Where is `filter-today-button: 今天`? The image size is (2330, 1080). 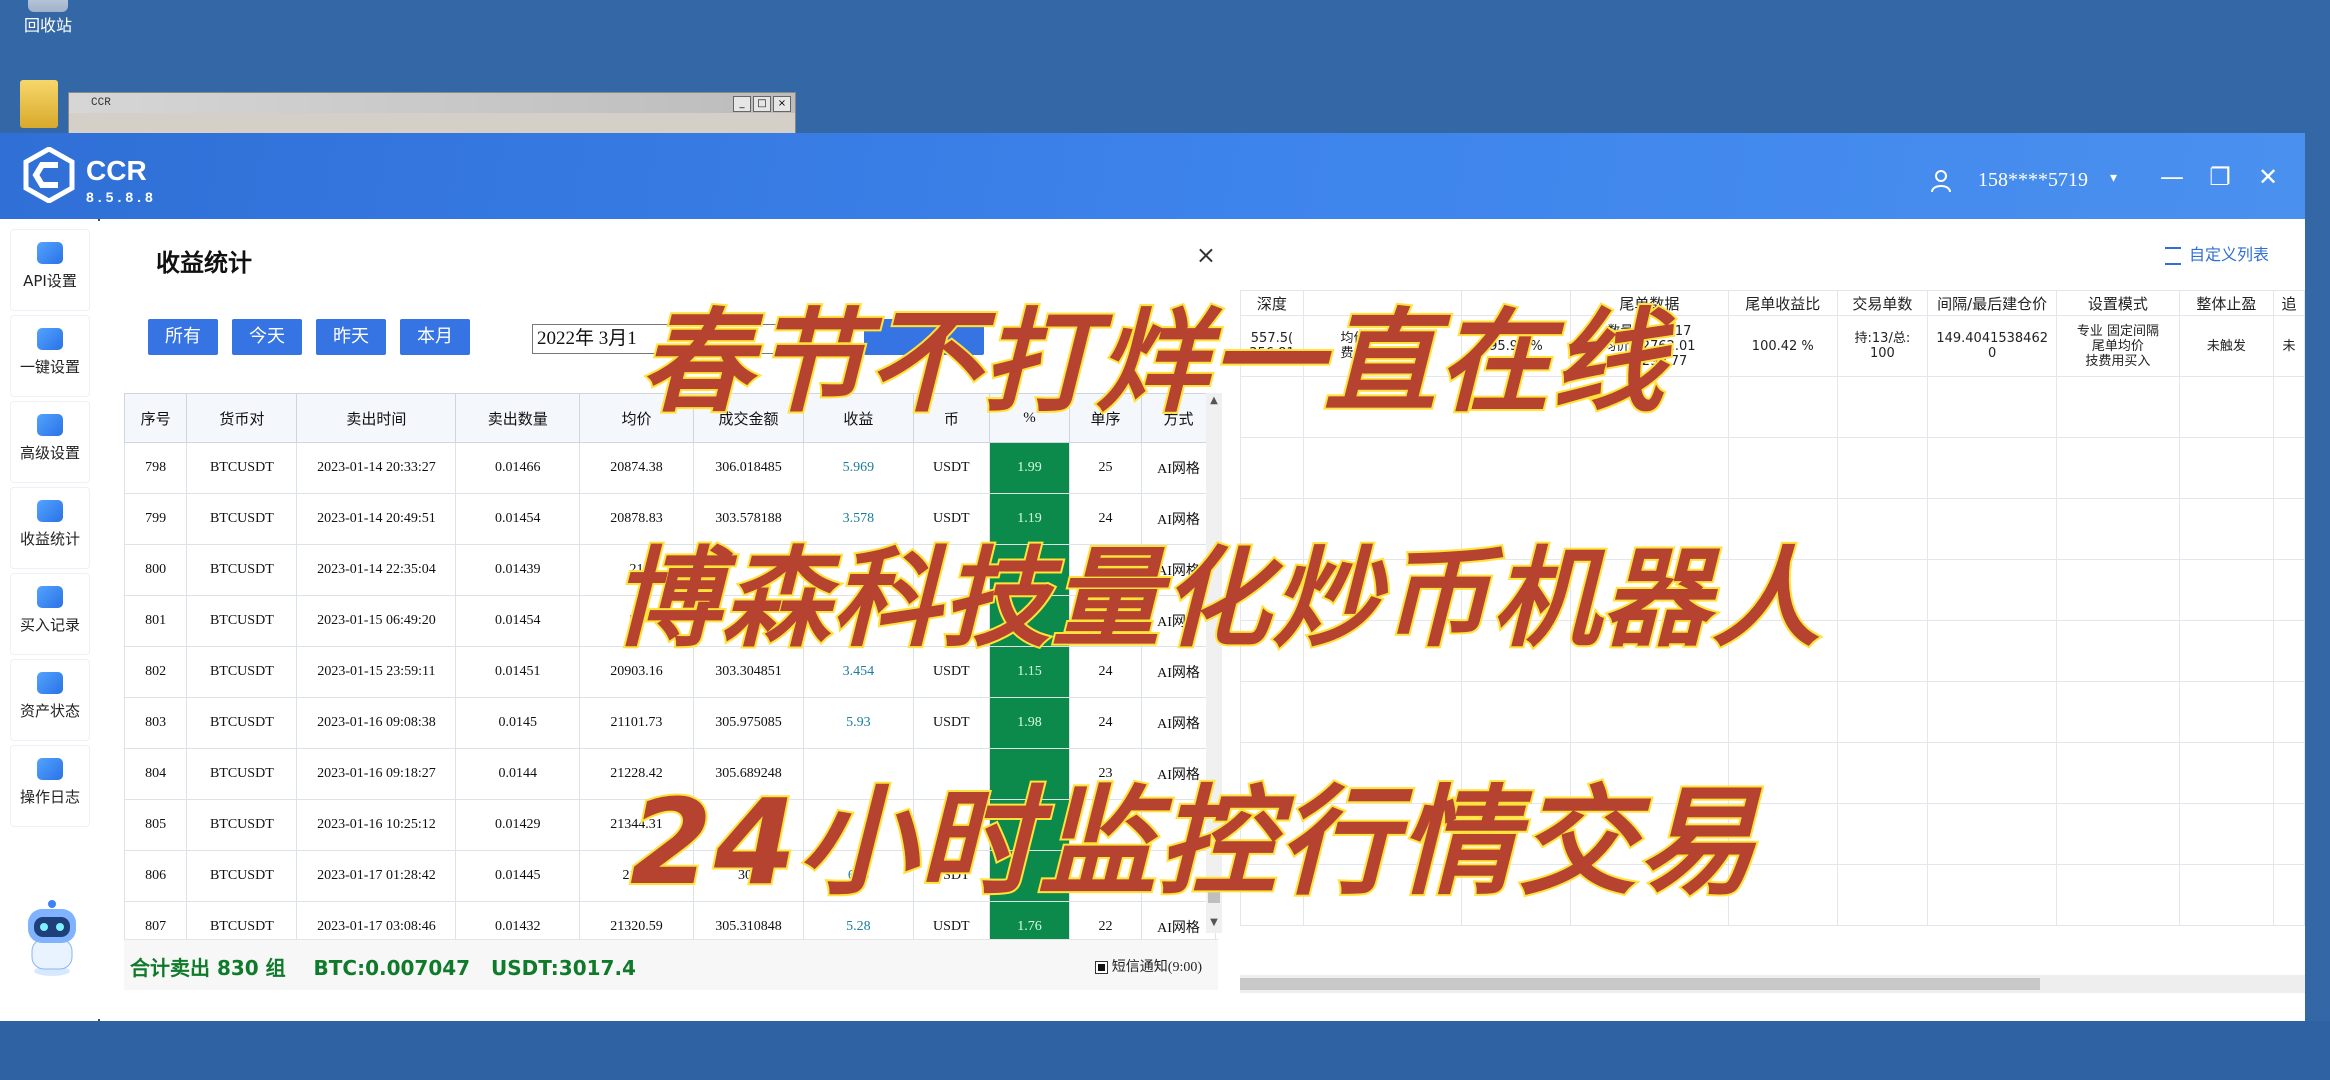 filter-today-button: 今天 is located at coordinates (267, 337).